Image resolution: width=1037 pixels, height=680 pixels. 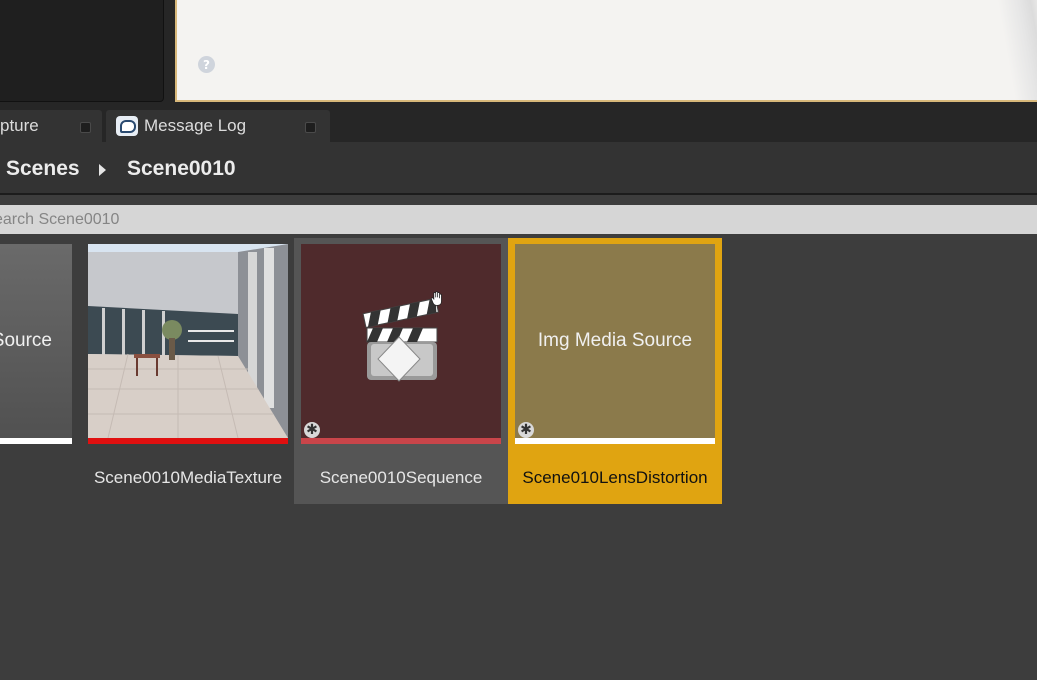 I want to click on asset-thumbnail: Source, so click(x=36, y=344).